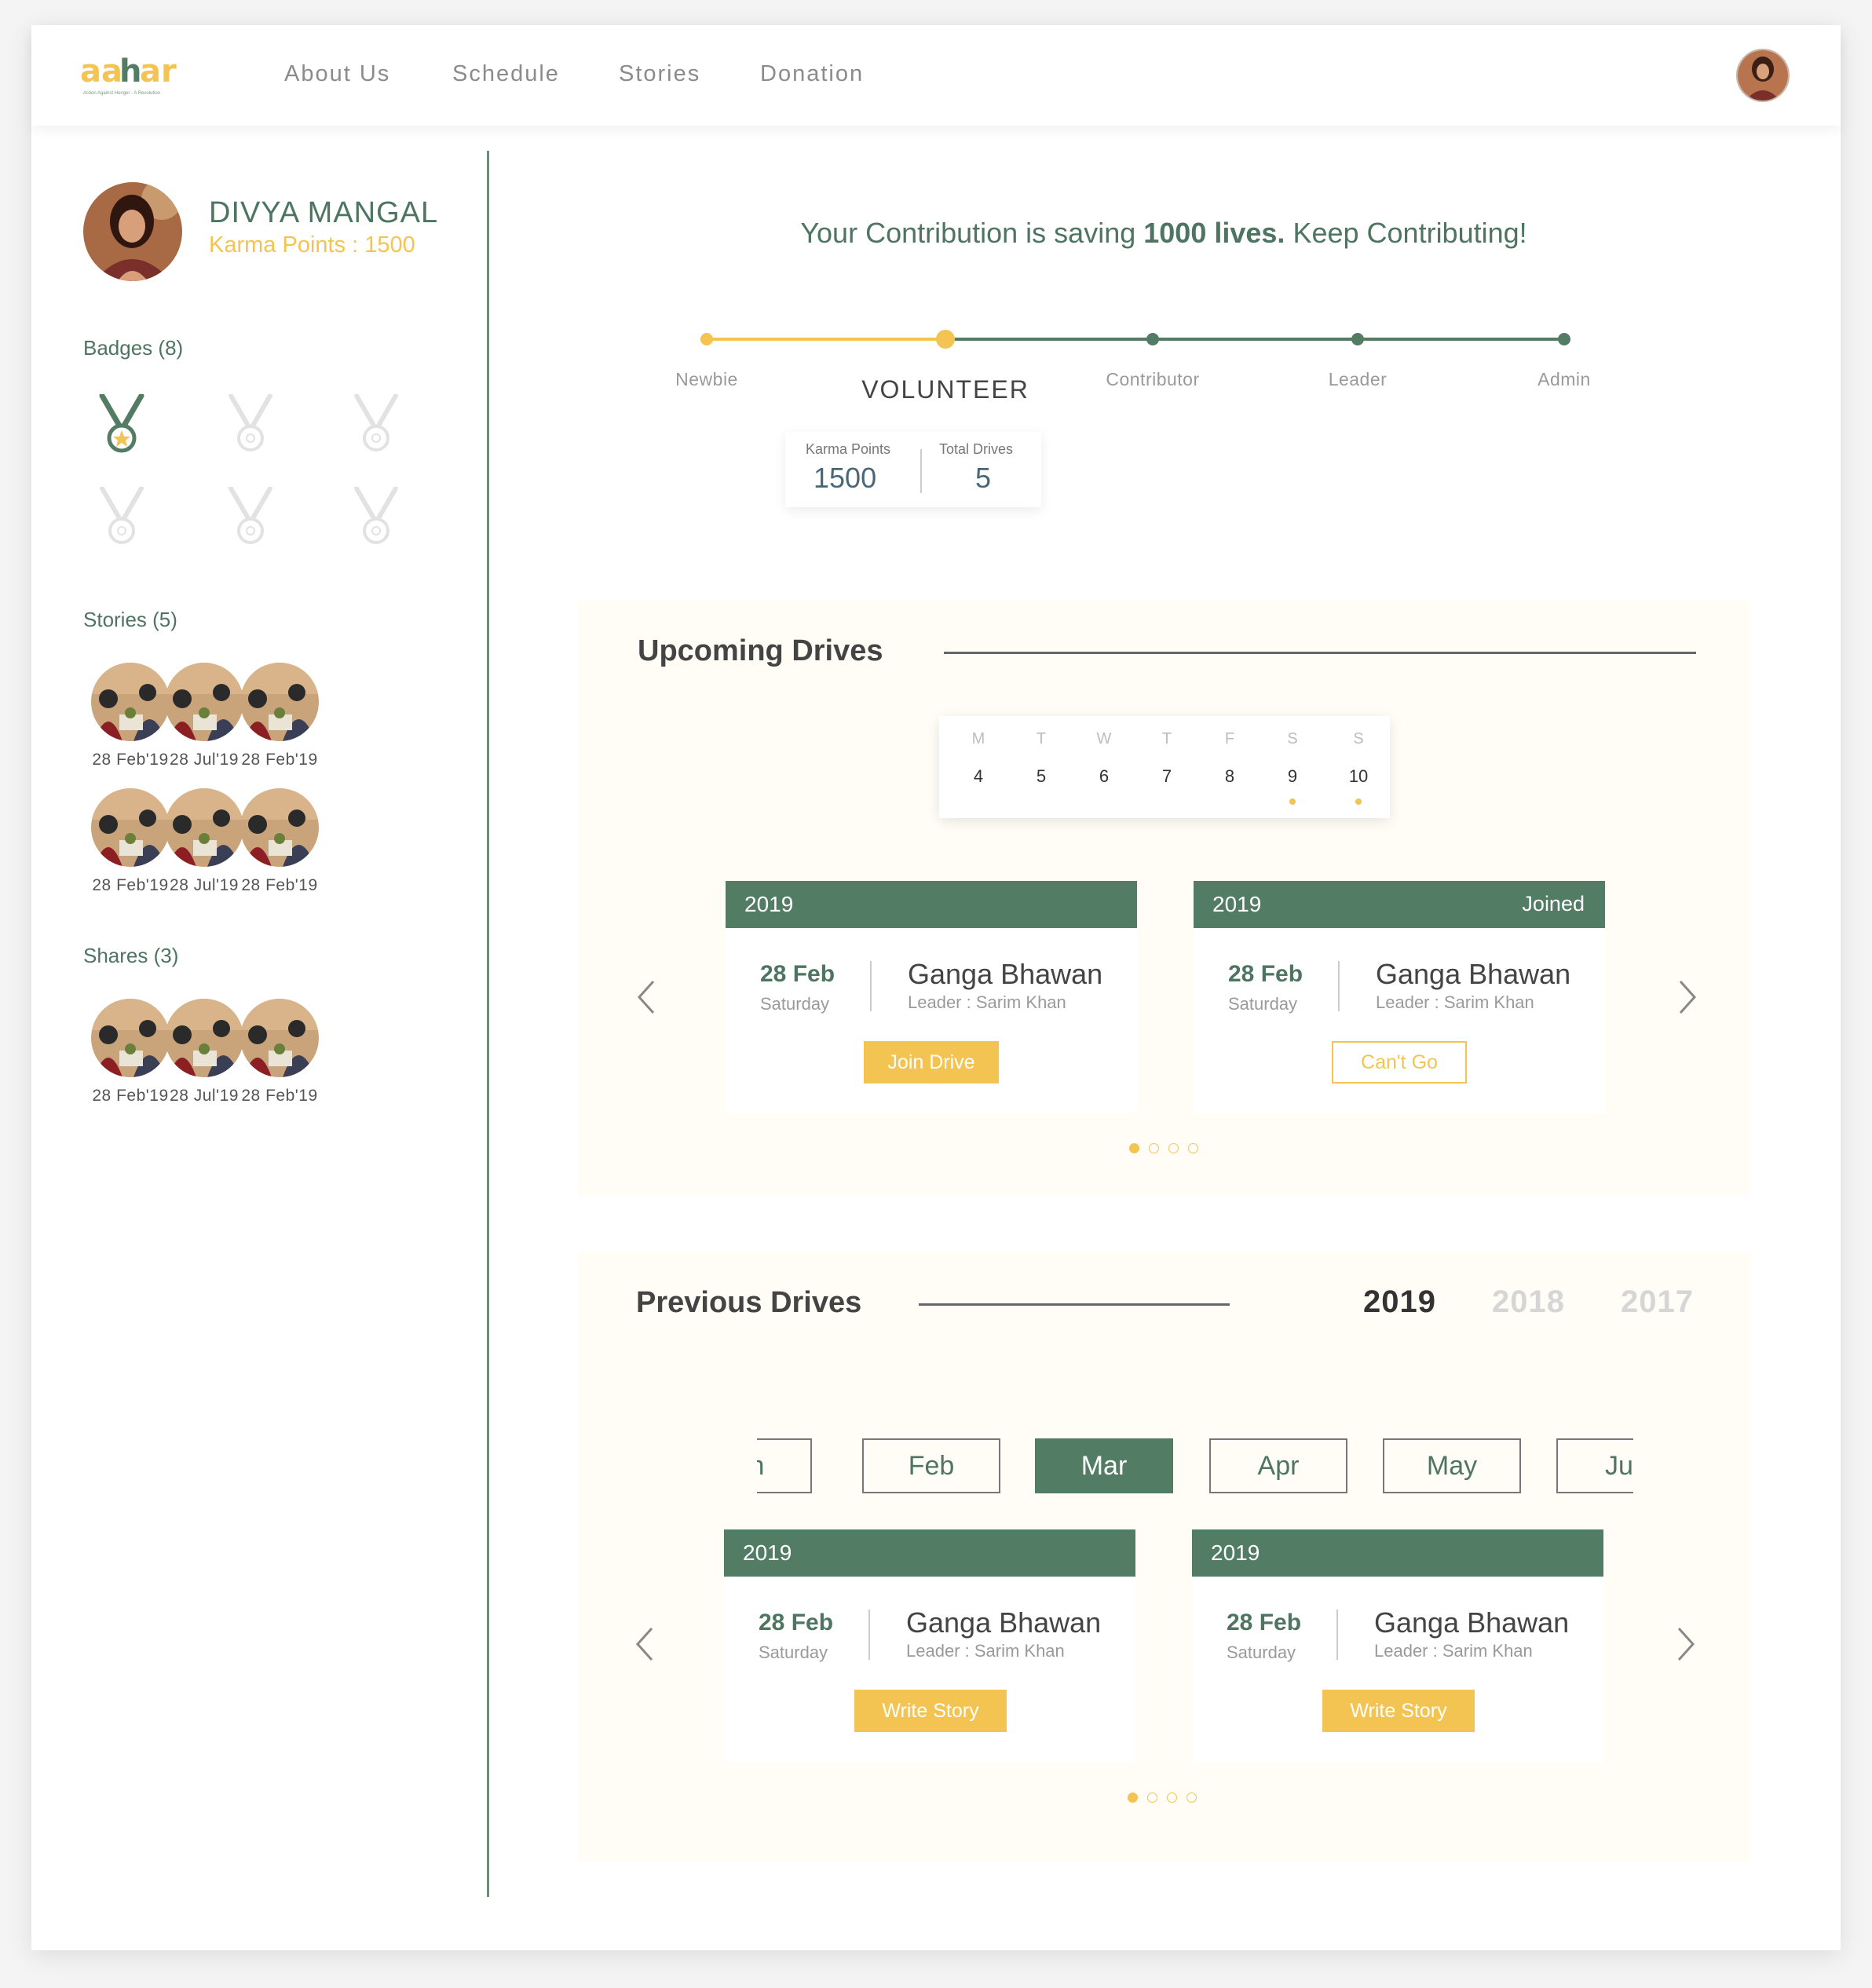  I want to click on month-apr: Apr, so click(1278, 1465).